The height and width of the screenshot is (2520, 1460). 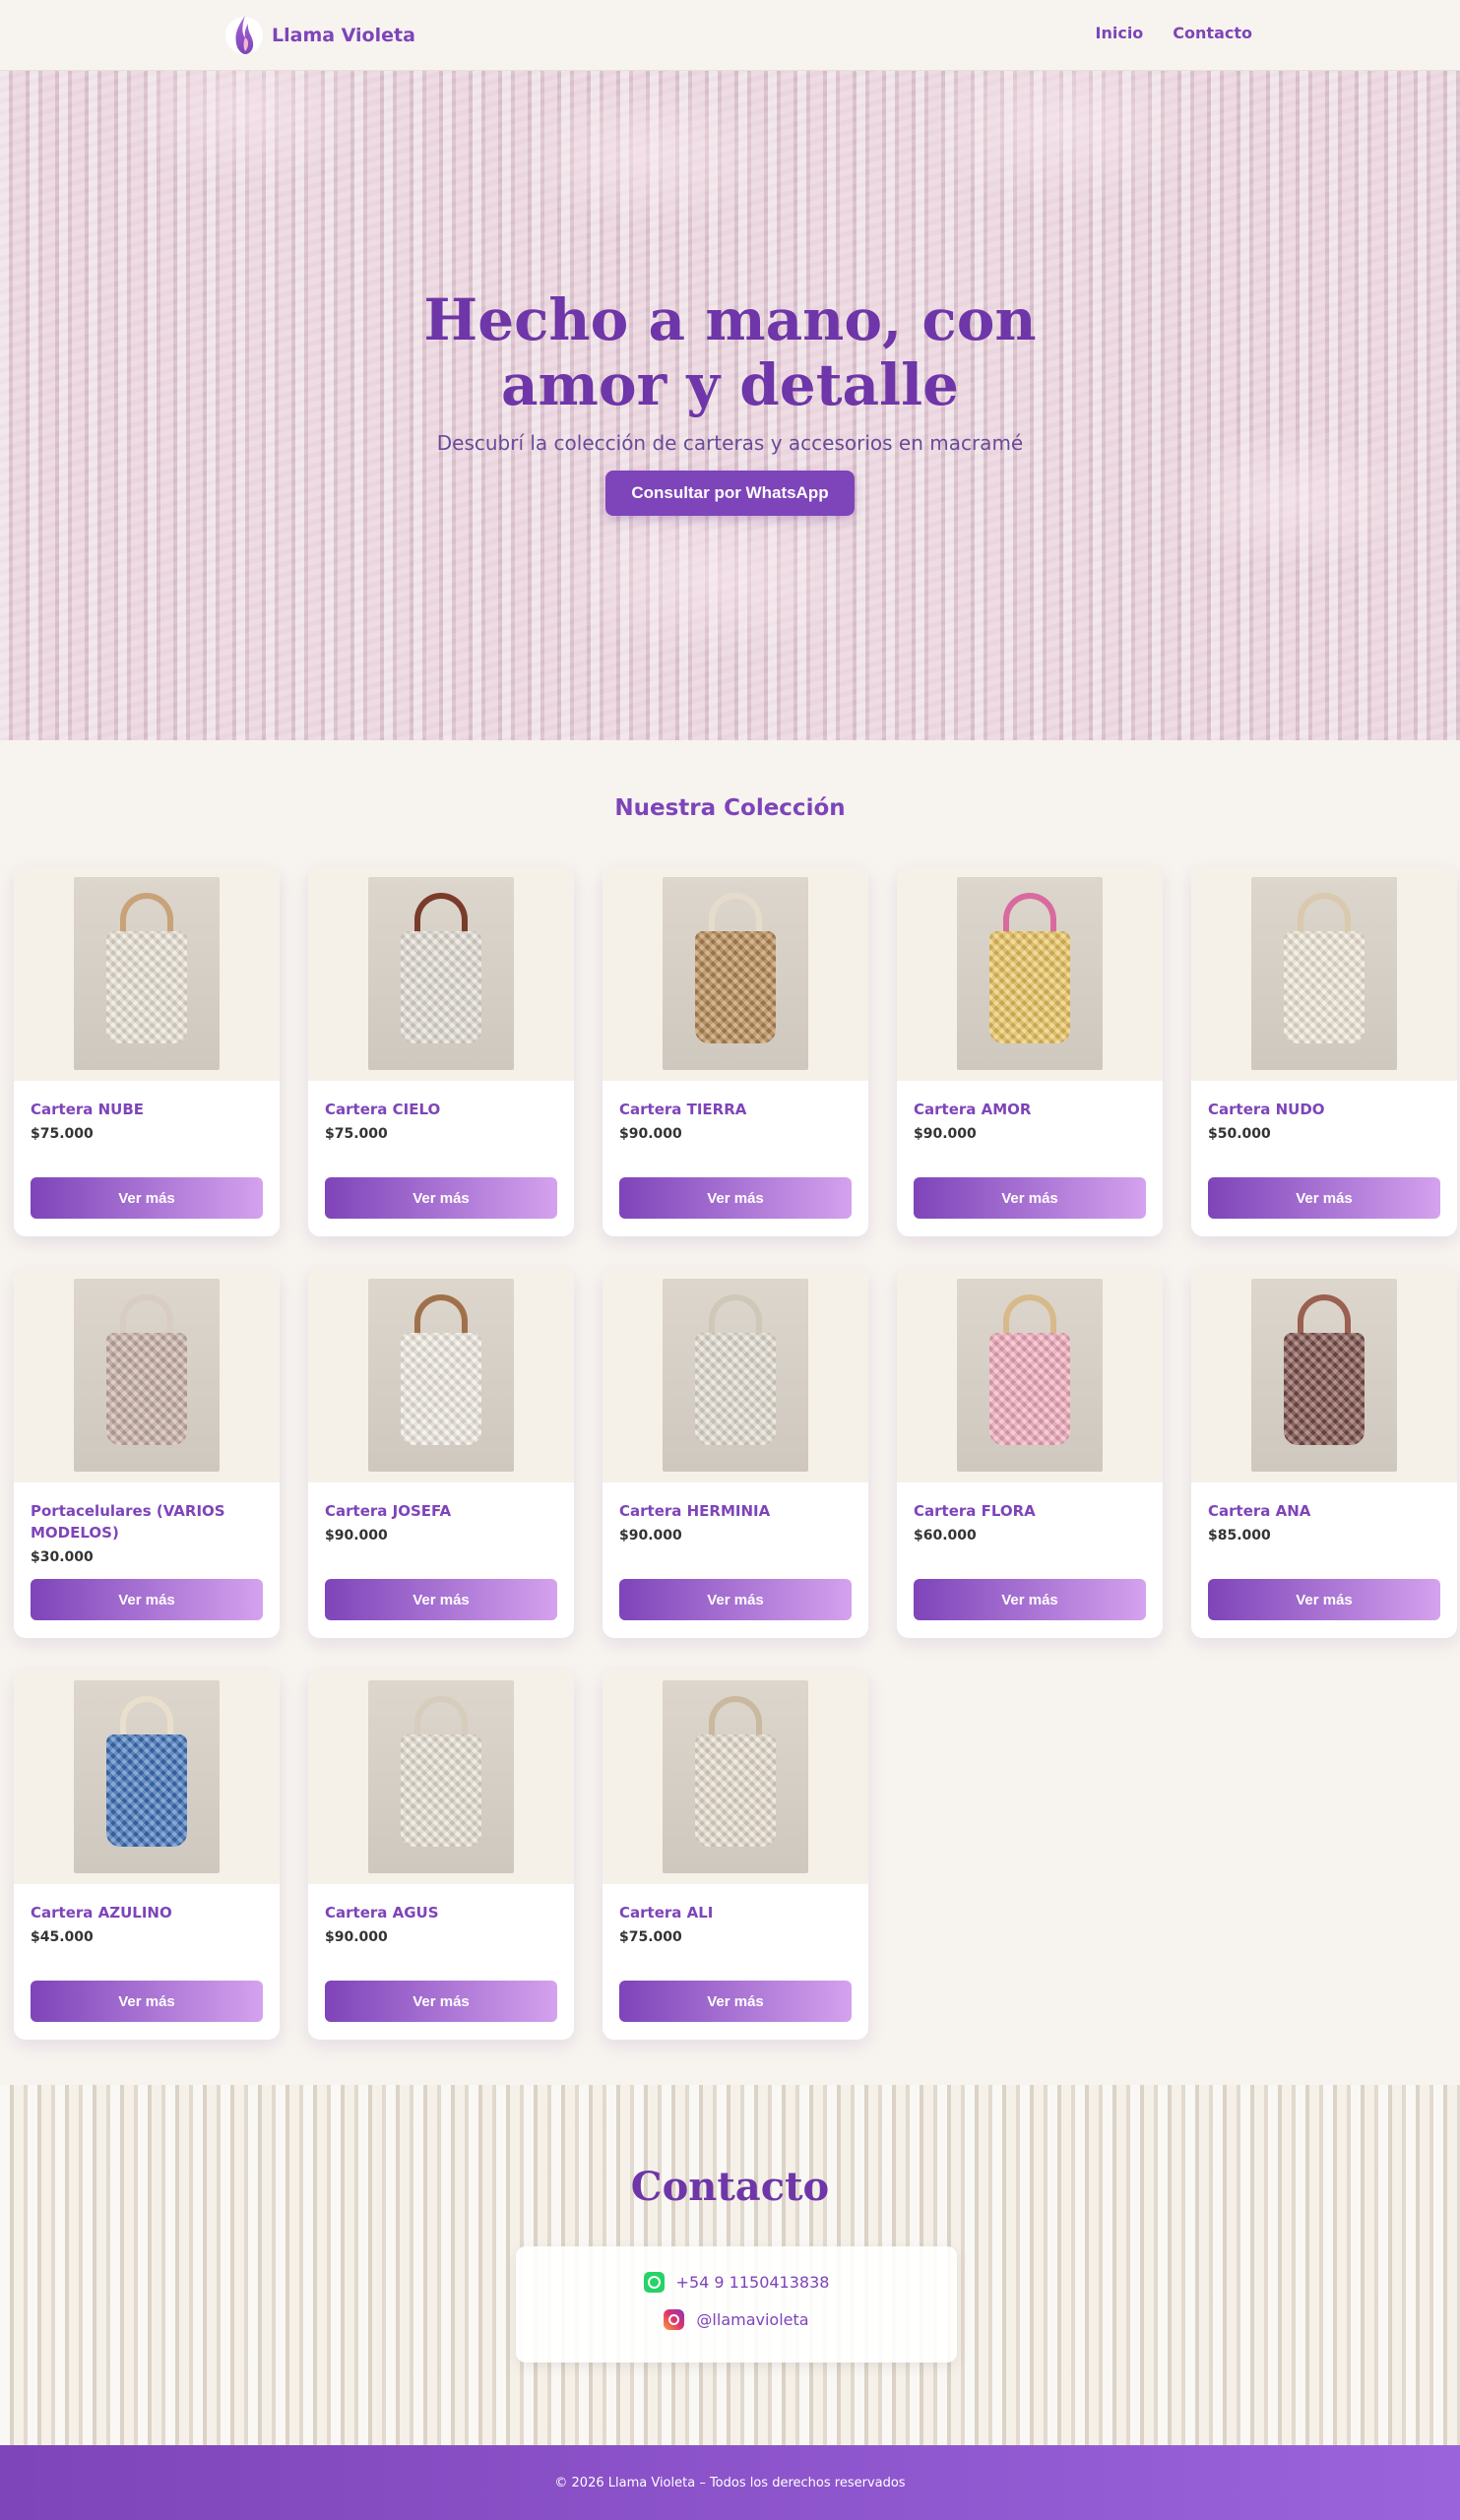 I want to click on product-price: $85.000, so click(x=1239, y=1536).